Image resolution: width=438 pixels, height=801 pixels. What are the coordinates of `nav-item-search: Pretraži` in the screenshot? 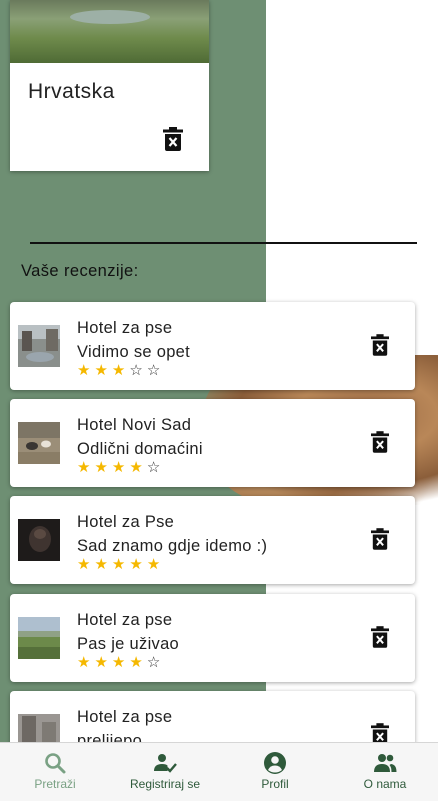 It's located at (55, 772).